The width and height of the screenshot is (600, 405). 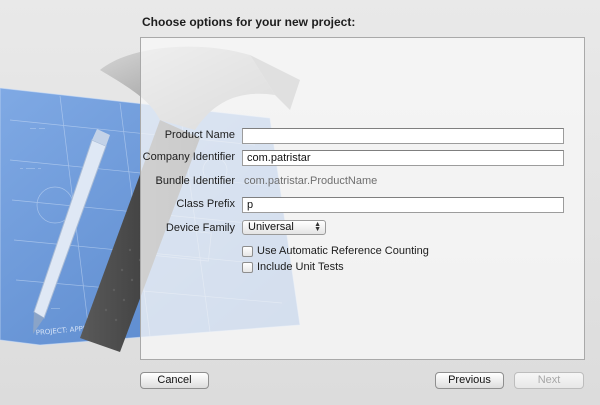 I want to click on arc-option: Use Automatic Reference Counting, so click(x=335, y=252).